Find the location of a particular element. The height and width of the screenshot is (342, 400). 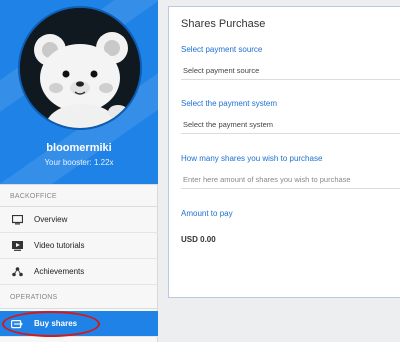

avatar is located at coordinates (80, 68).